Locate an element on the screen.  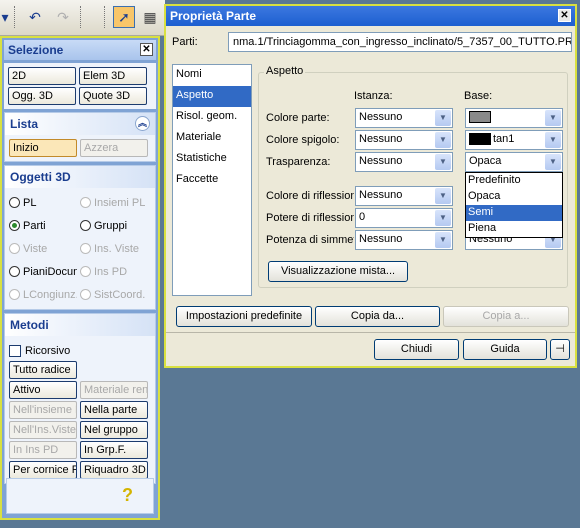
cursor-icon: ➚ is located at coordinates (124, 17).